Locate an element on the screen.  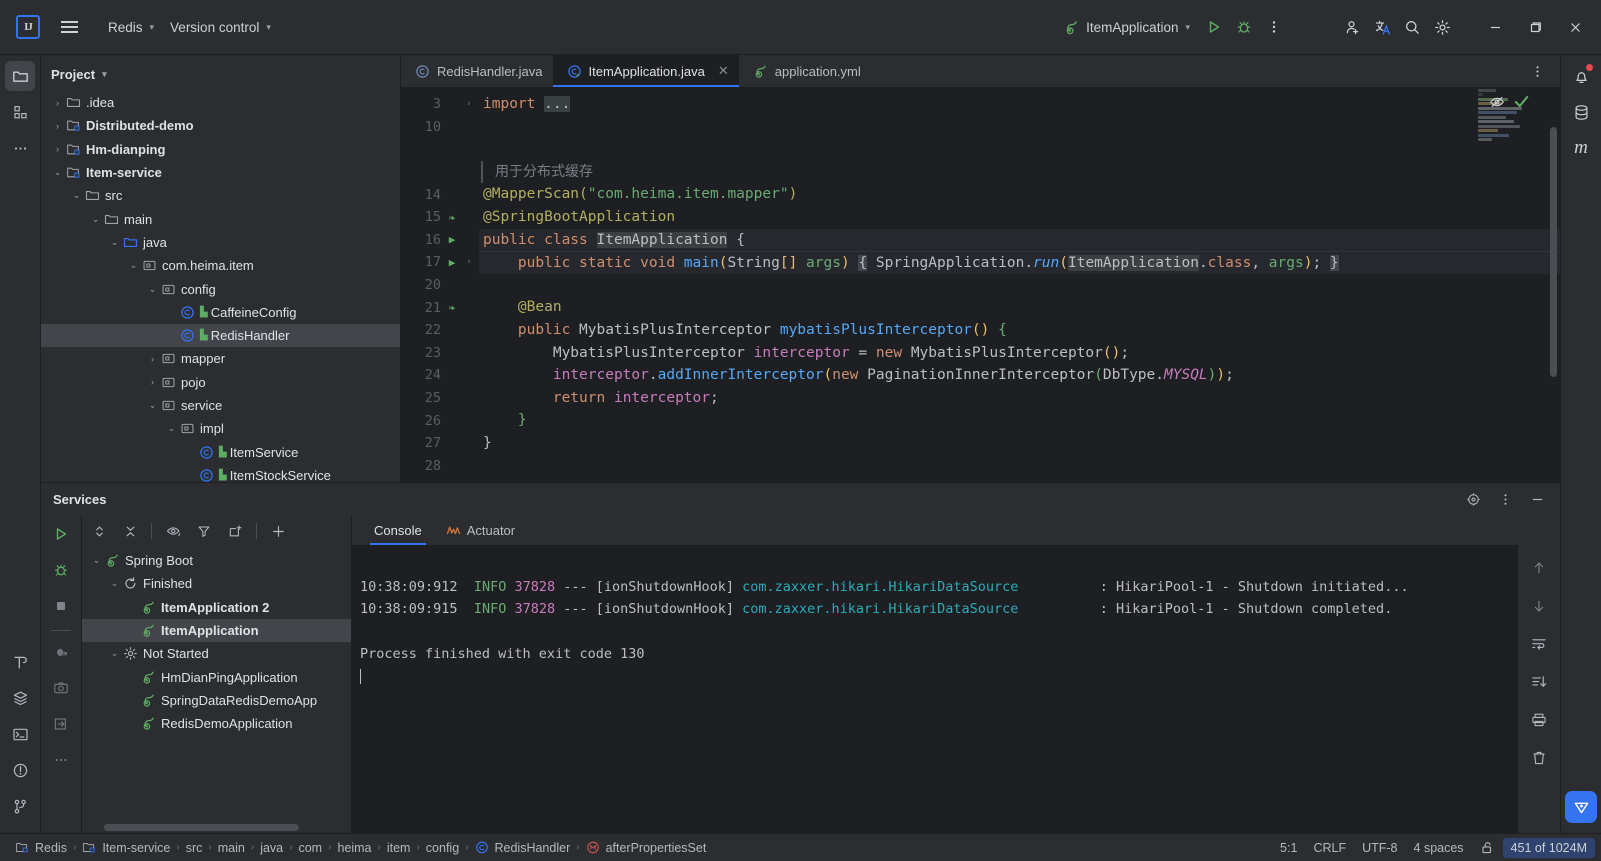
services-tree-item: · ItemApplication 2 is located at coordinates (216, 607).